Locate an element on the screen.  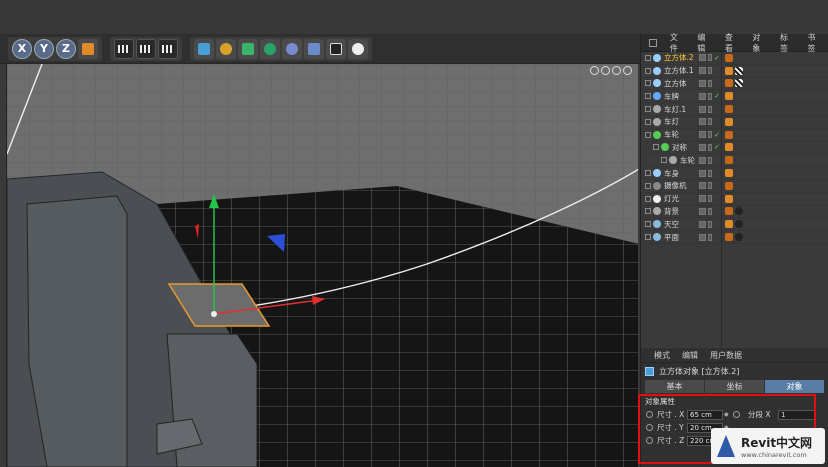
render-settings-icon is located at coordinates (168, 48).